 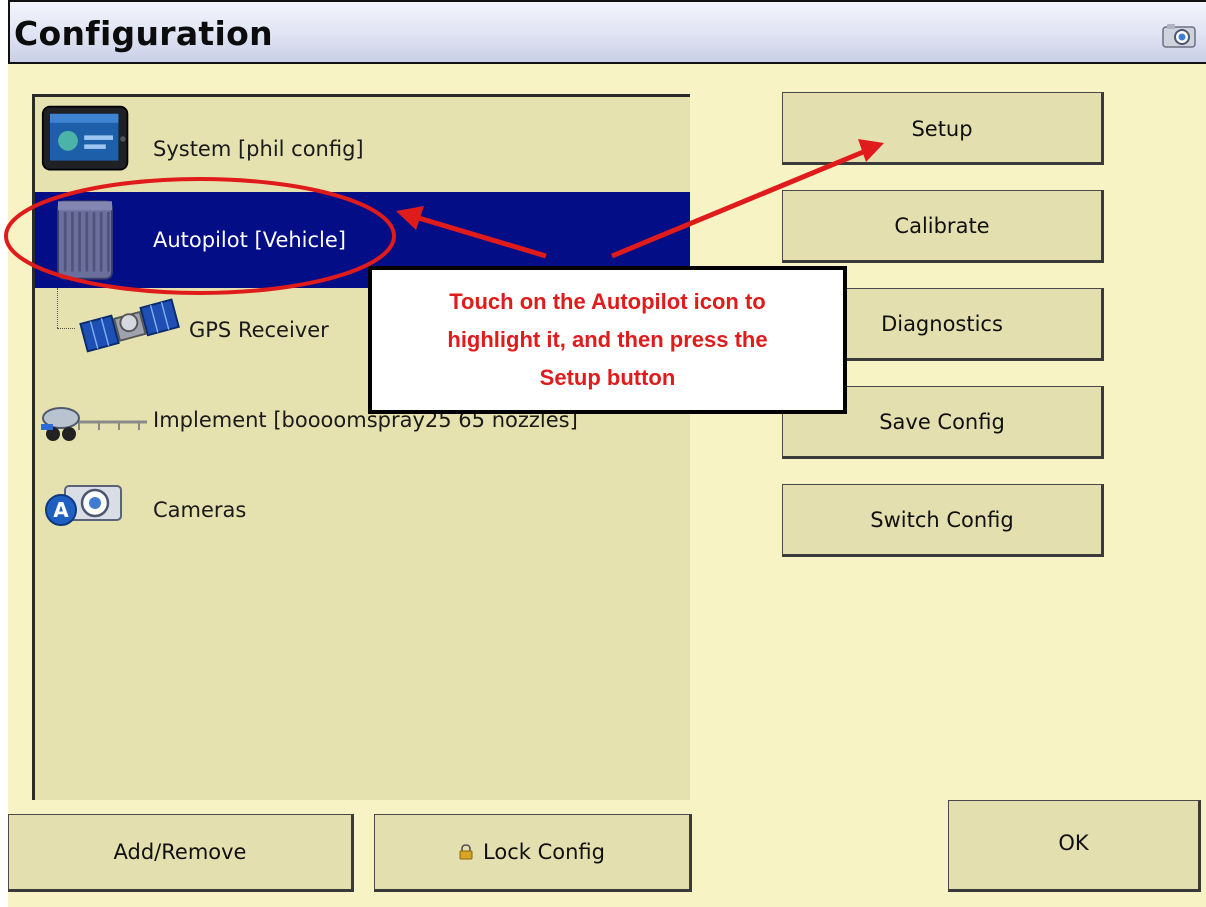 I want to click on lock-config-label: Lock Config, so click(x=544, y=852).